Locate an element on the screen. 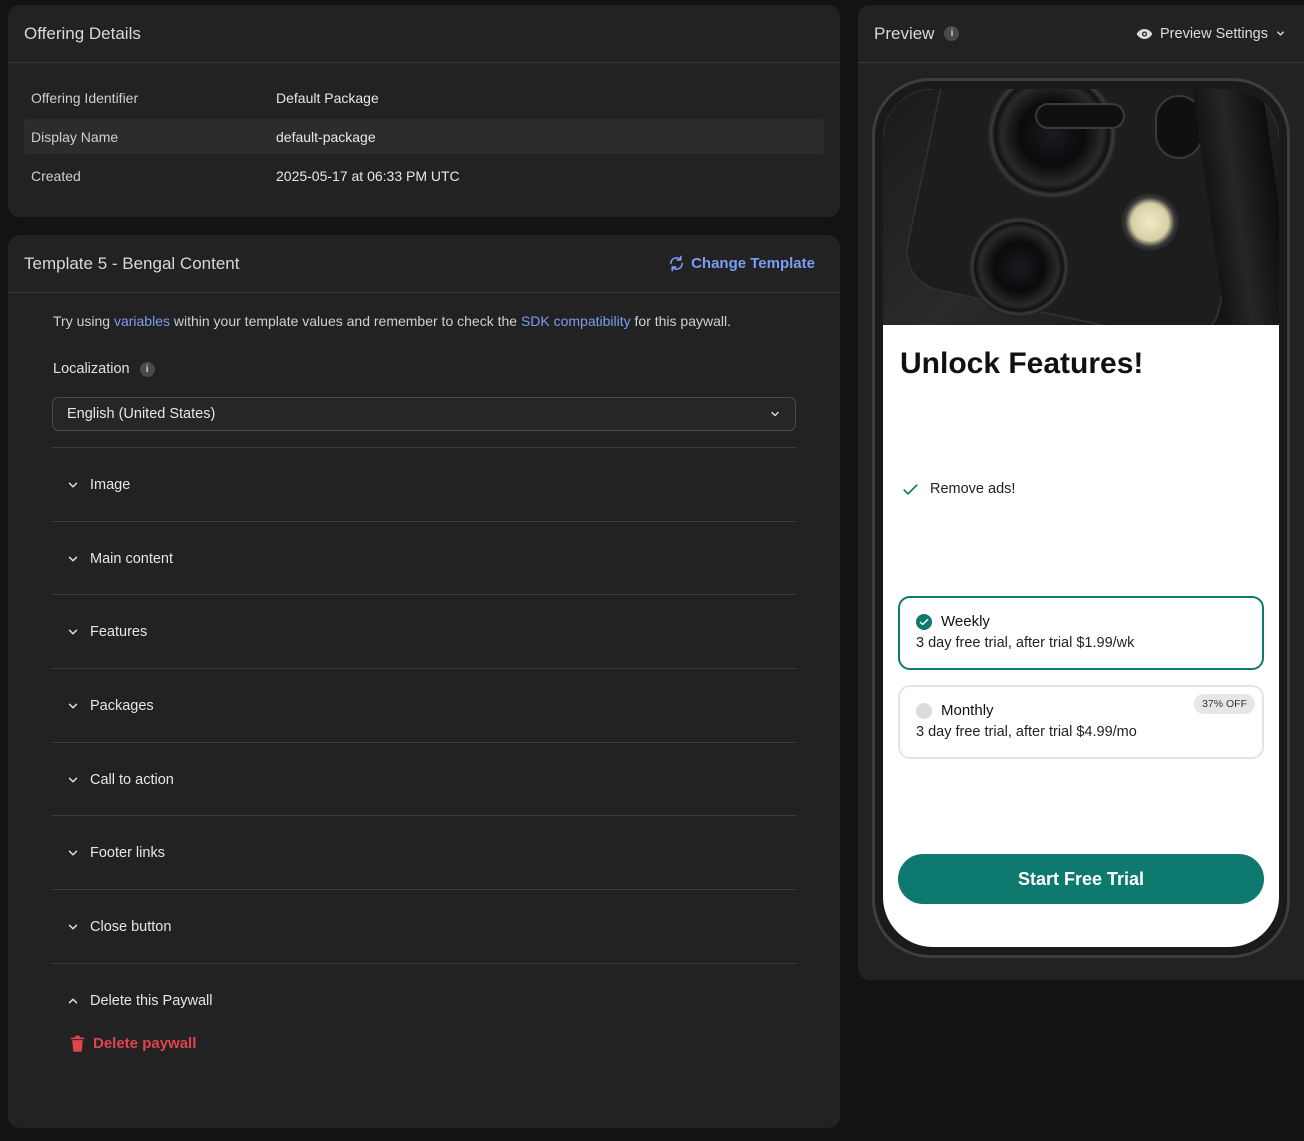 This screenshot has height=1141, width=1304. preview-settings-button: Preview Settings is located at coordinates (1211, 34).